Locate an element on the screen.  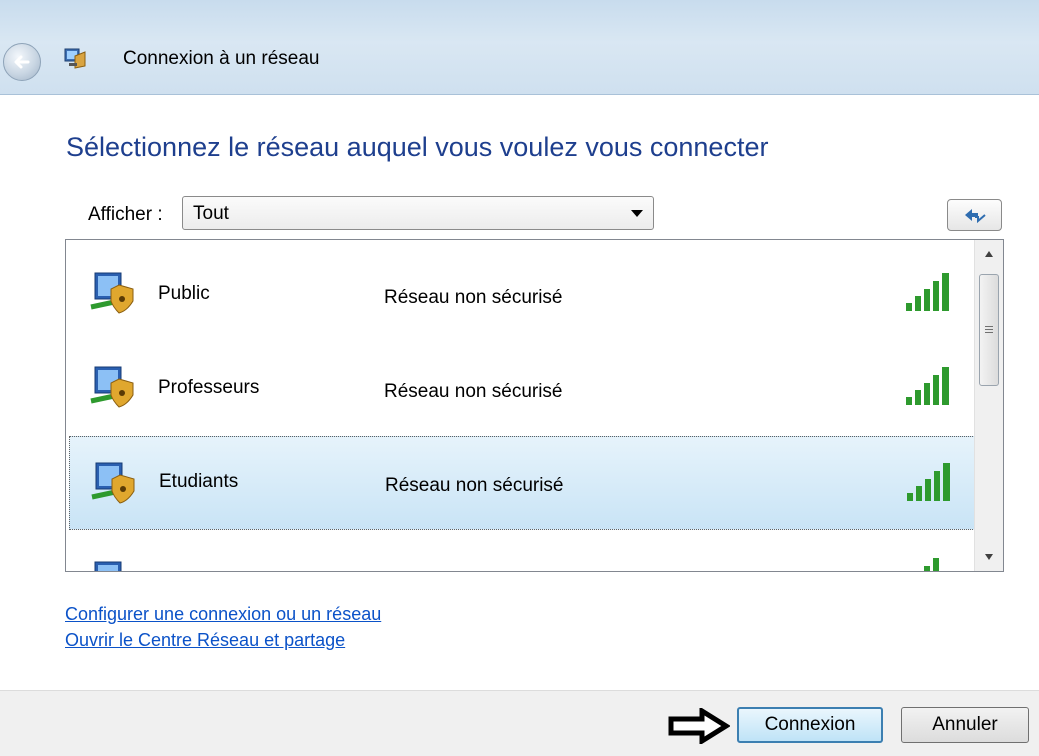
scroll-down-icon is located at coordinates (989, 557).